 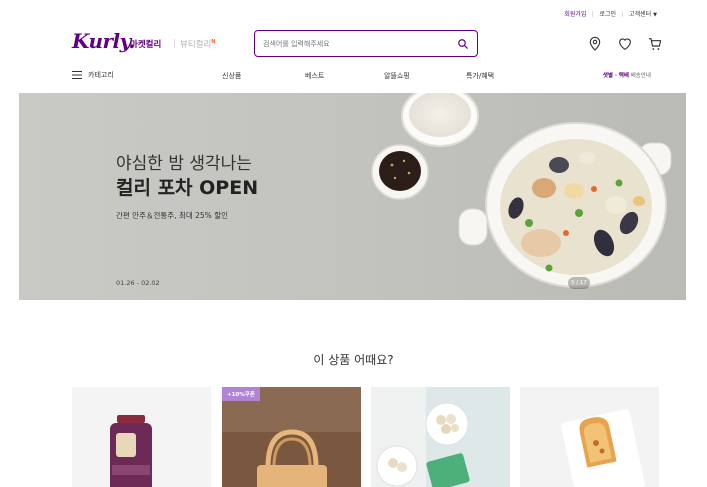 I want to click on nav-new-products: 신상품, so click(x=231, y=76).